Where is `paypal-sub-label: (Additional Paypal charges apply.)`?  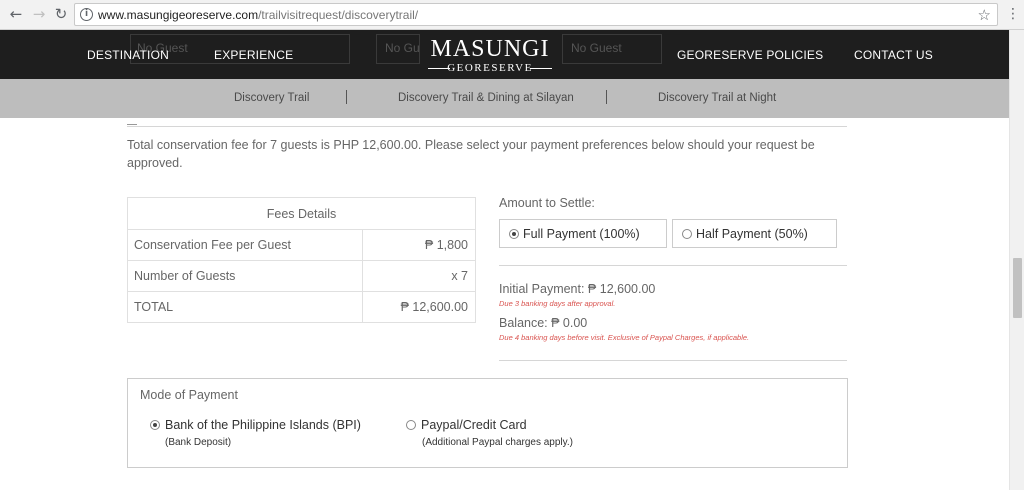
paypal-sub-label: (Additional Paypal charges apply.) is located at coordinates (498, 442).